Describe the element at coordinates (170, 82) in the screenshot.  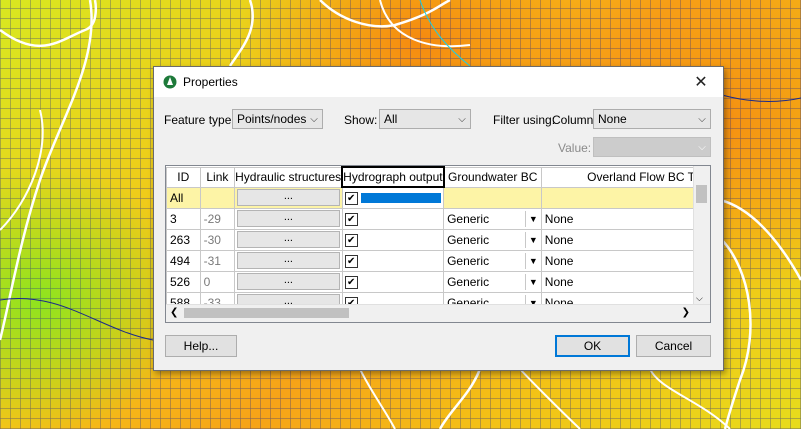
I see `app-logo-icon` at that location.